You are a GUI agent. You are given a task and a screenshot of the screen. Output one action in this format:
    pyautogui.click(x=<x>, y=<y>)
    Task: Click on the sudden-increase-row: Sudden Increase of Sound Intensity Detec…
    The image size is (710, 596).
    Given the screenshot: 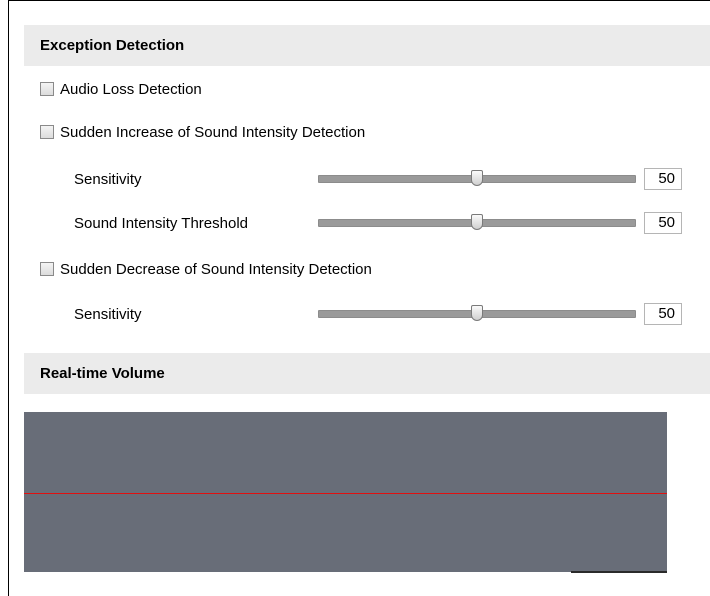 What is the action you would take?
    pyautogui.click(x=202, y=132)
    